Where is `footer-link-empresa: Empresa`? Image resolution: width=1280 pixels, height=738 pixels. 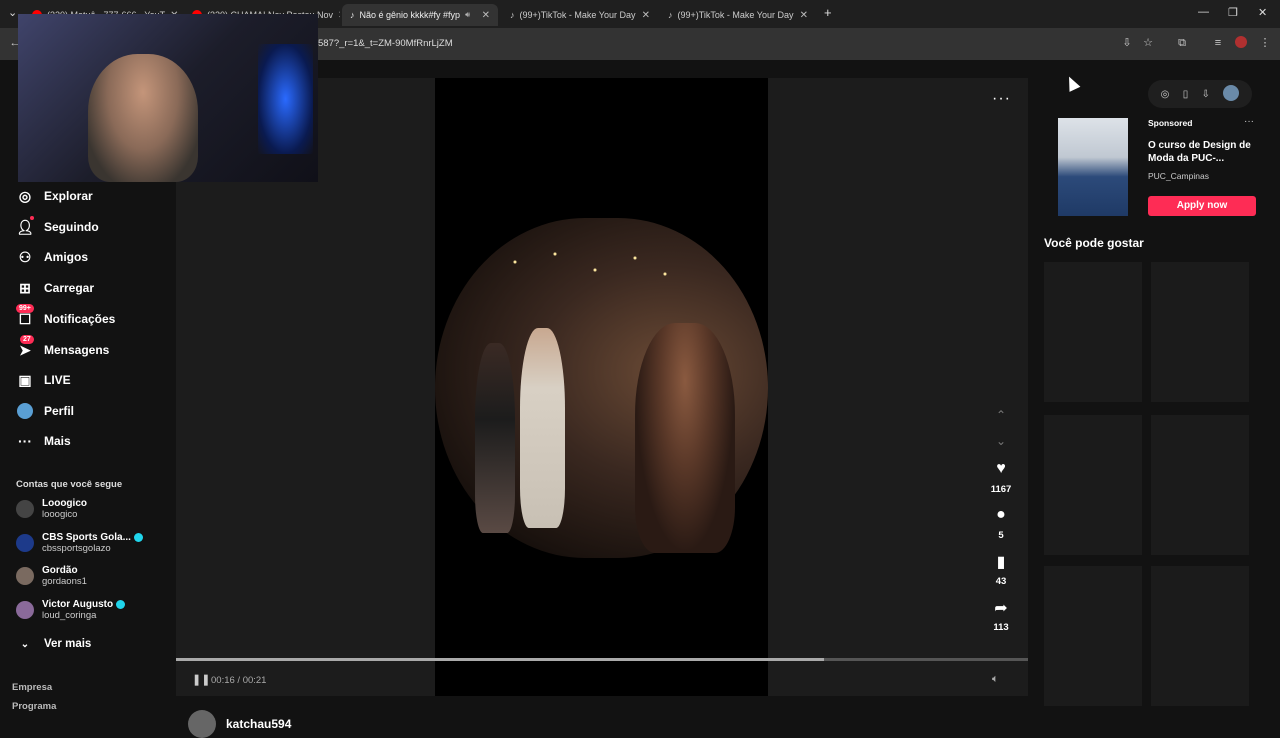
footer-link-empresa: Empresa is located at coordinates (32, 687).